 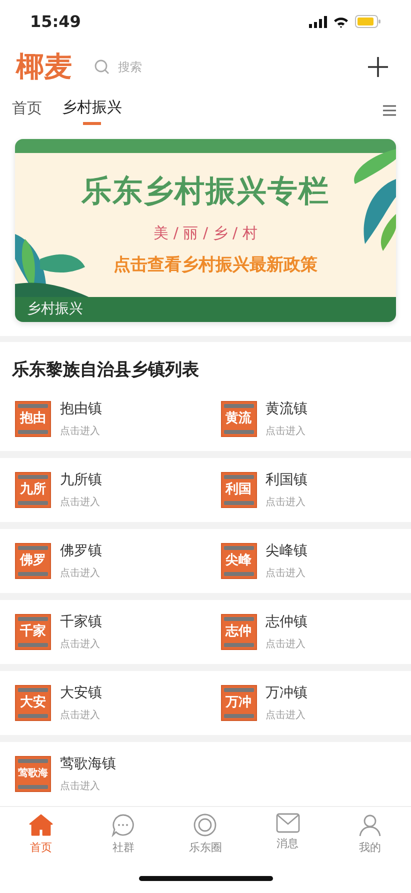 I want to click on home-icon, so click(x=41, y=824).